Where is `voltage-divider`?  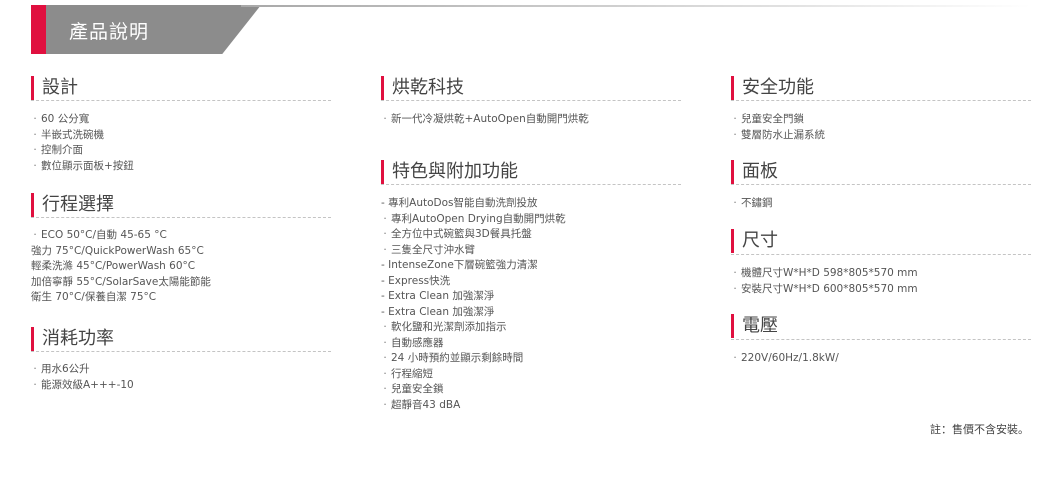 voltage-divider is located at coordinates (881, 339).